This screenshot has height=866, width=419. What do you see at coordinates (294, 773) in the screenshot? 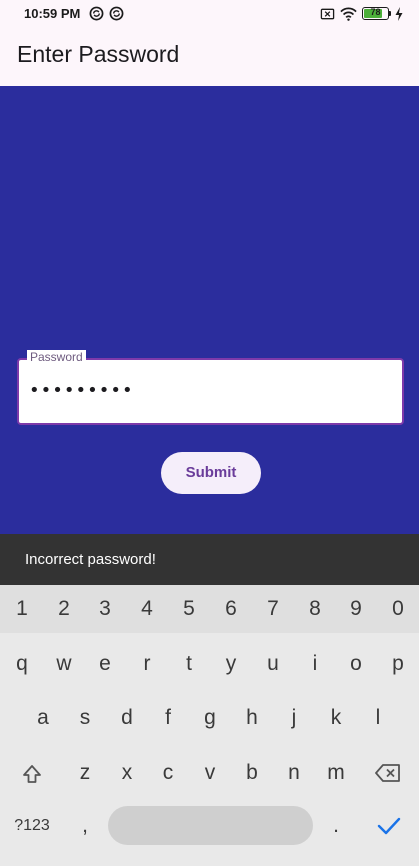
I see `key-n: n` at bounding box center [294, 773].